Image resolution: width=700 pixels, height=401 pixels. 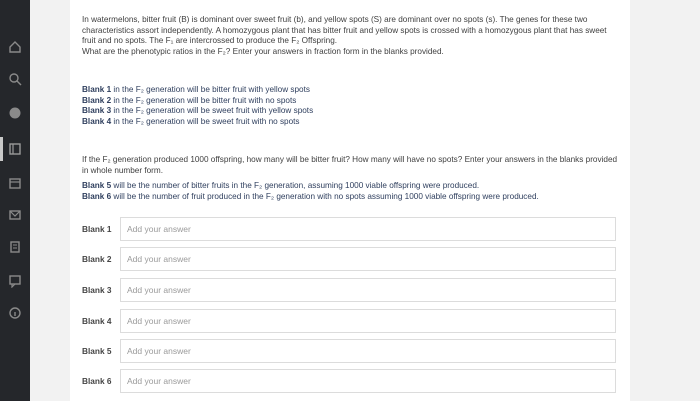 What do you see at coordinates (97, 290) in the screenshot?
I see `answer-label: Blank 3` at bounding box center [97, 290].